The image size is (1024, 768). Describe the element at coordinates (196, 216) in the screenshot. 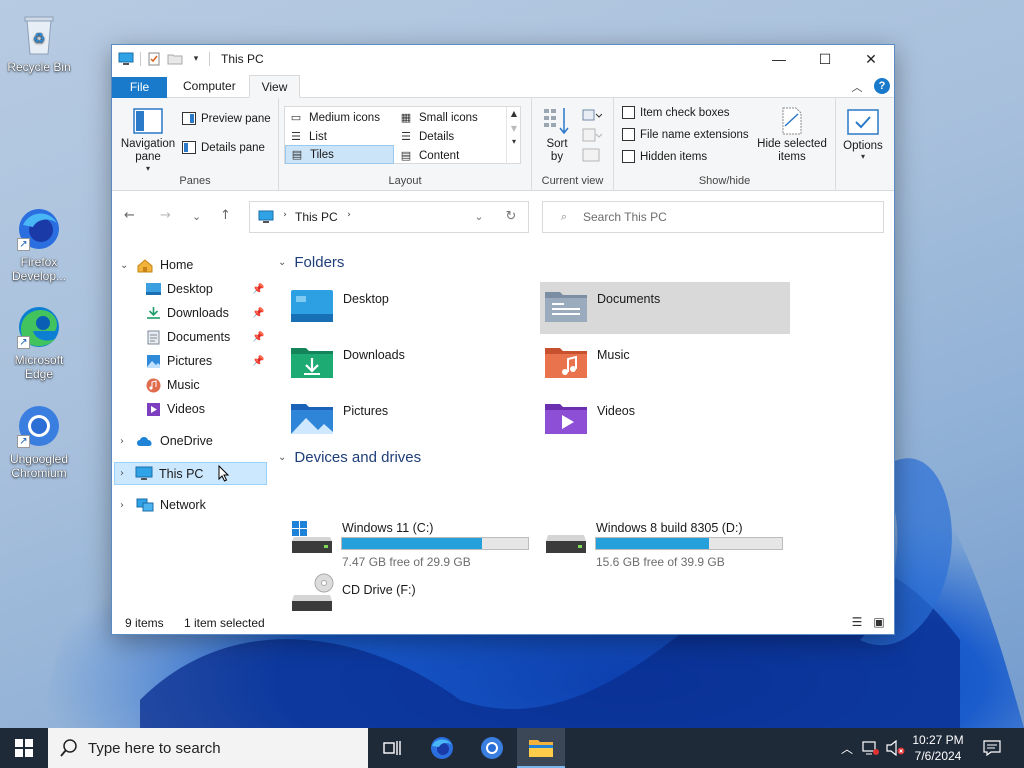

I see `recent-locations-chevron-icon: ⌄` at that location.